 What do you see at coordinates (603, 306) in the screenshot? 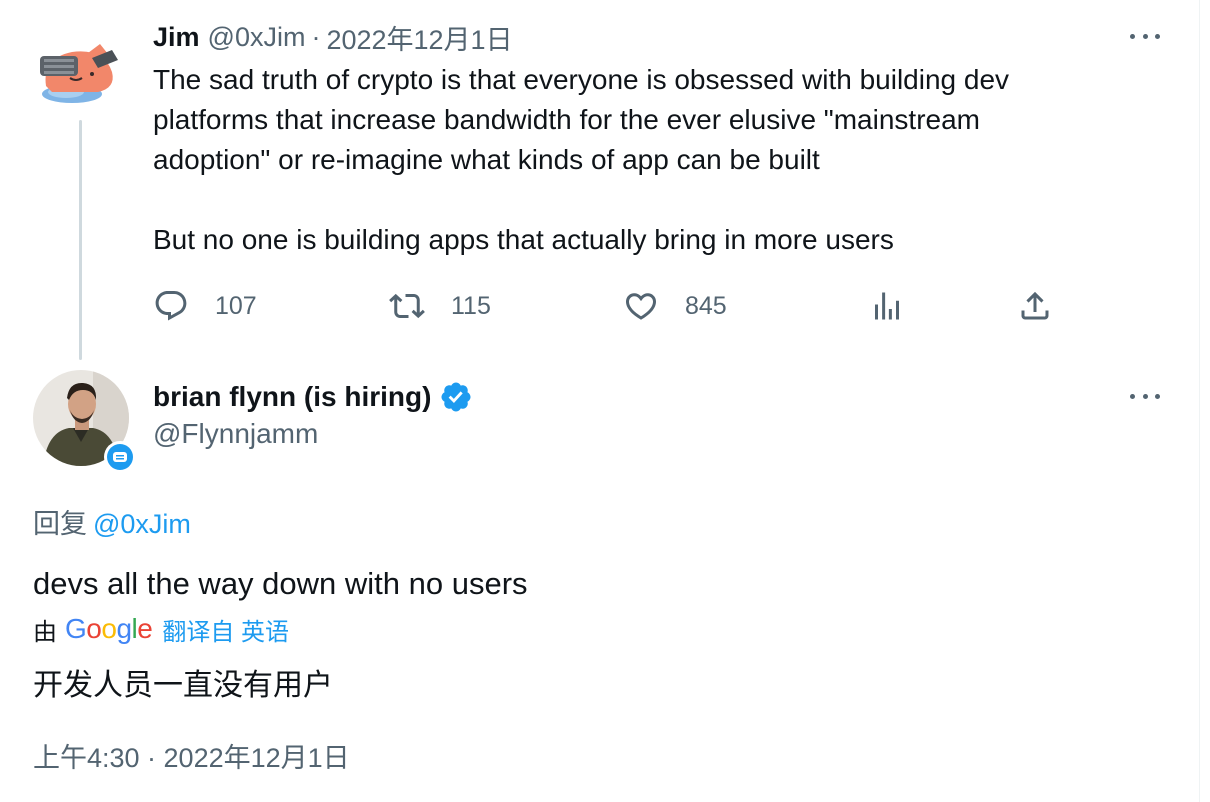
I see `tweet1-action-bar: 107 115 845` at bounding box center [603, 306].